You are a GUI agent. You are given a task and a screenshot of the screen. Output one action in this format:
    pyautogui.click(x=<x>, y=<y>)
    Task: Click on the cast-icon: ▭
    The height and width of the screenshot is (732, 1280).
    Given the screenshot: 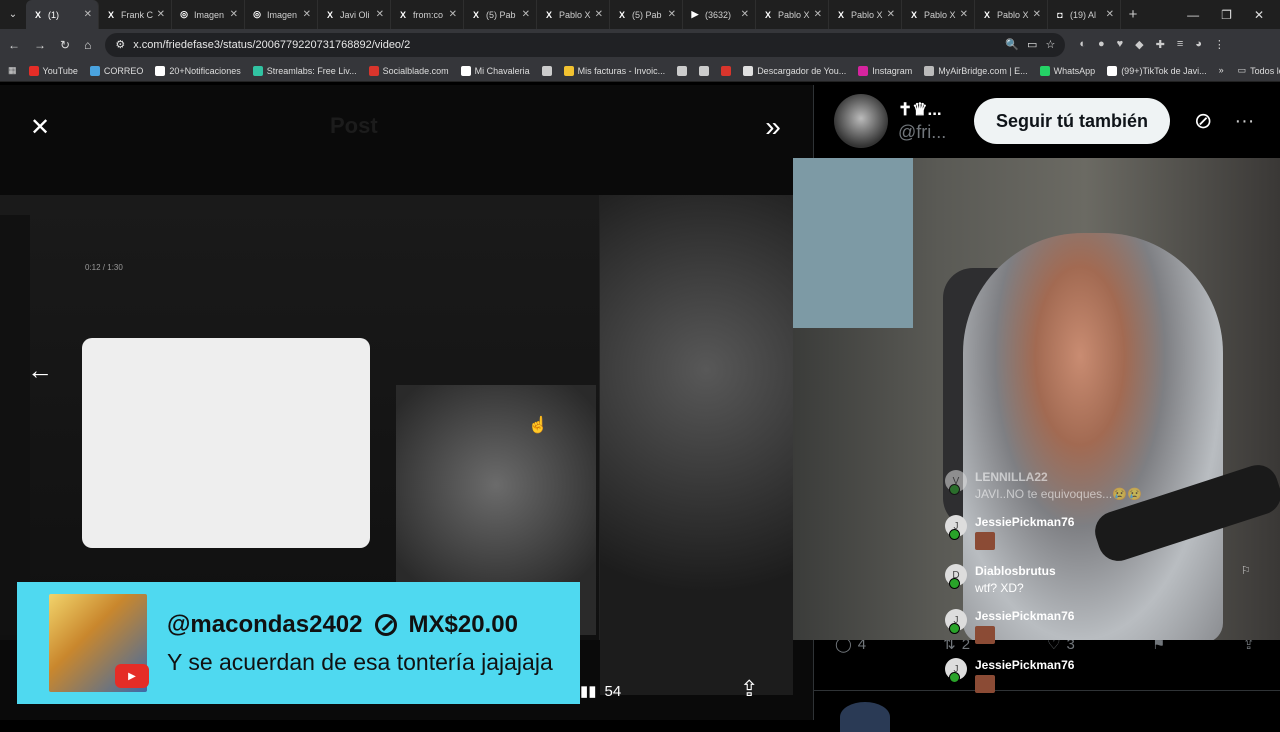 What is the action you would take?
    pyautogui.click(x=1032, y=44)
    